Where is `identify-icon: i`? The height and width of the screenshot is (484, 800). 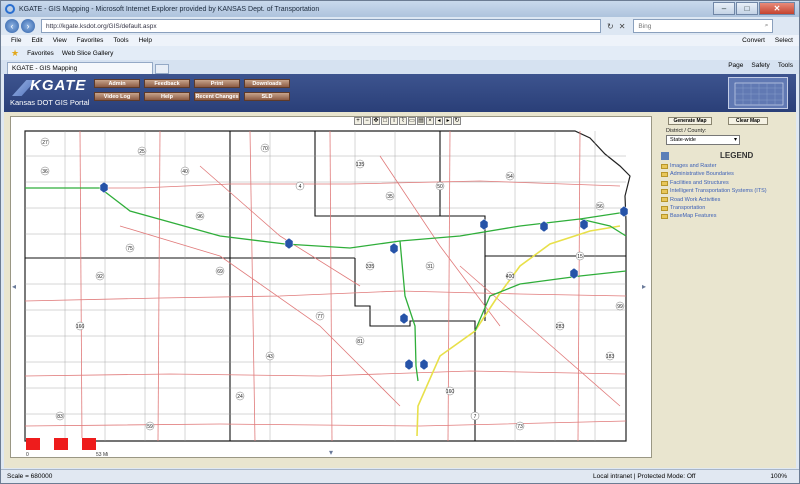 identify-icon: i is located at coordinates (394, 121).